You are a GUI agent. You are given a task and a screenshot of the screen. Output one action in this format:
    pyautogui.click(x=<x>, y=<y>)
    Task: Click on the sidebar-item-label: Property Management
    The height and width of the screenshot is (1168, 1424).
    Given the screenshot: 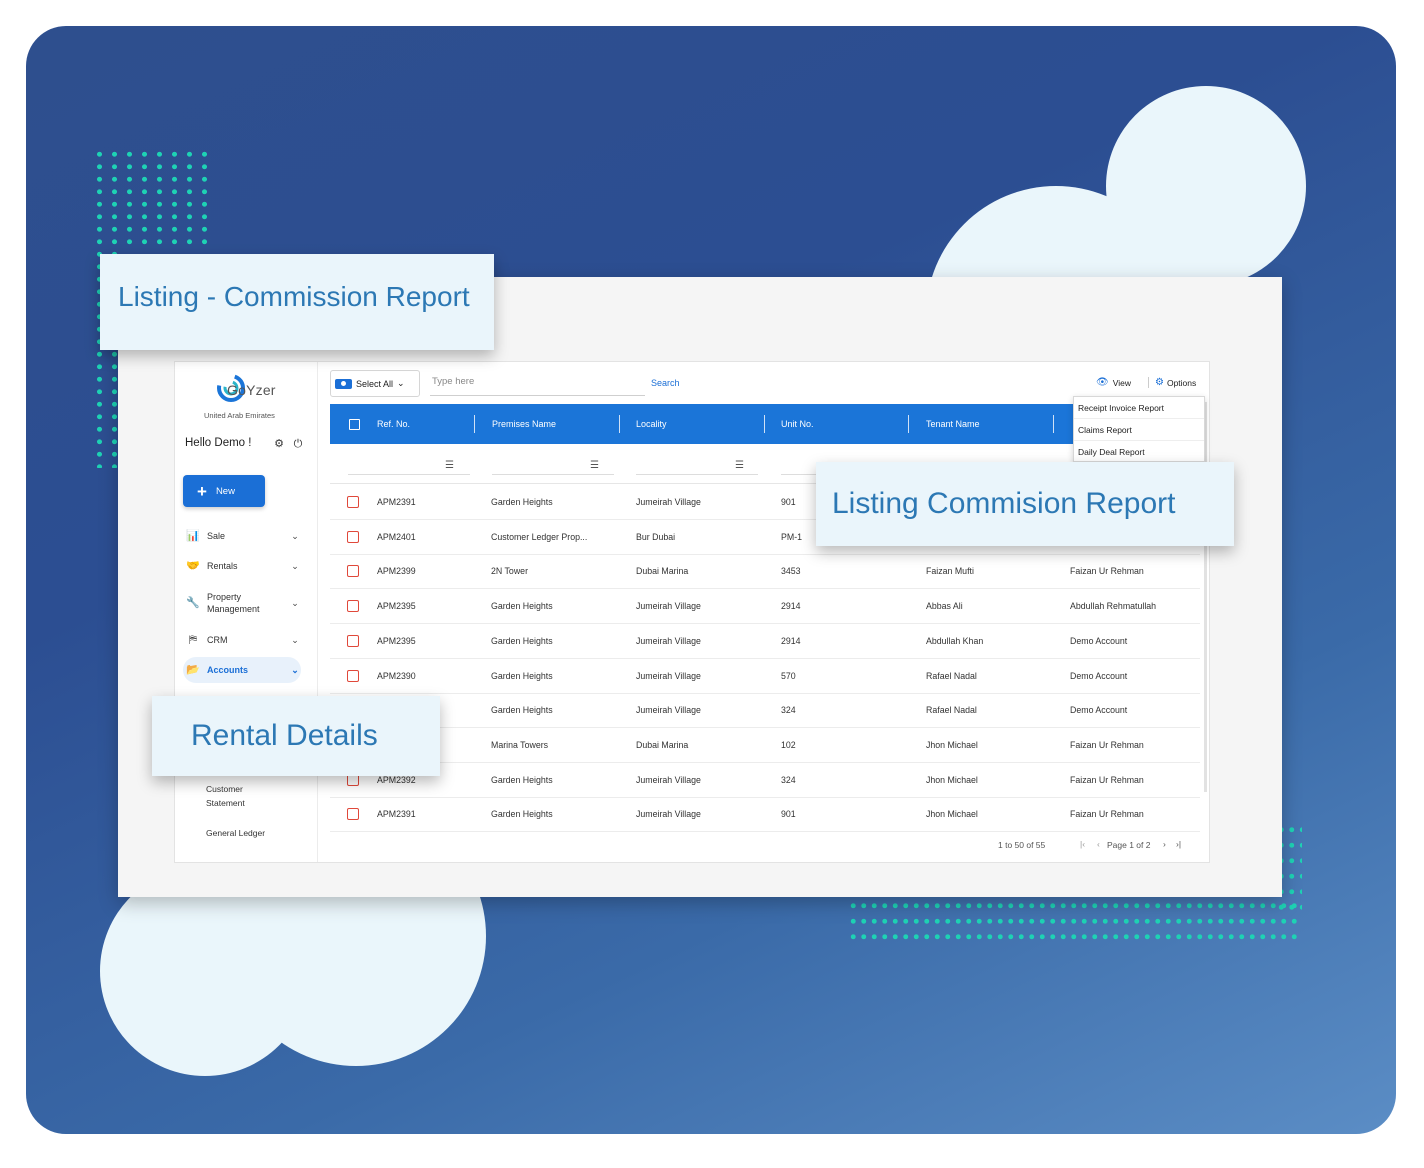 What is the action you would take?
    pyautogui.click(x=233, y=603)
    